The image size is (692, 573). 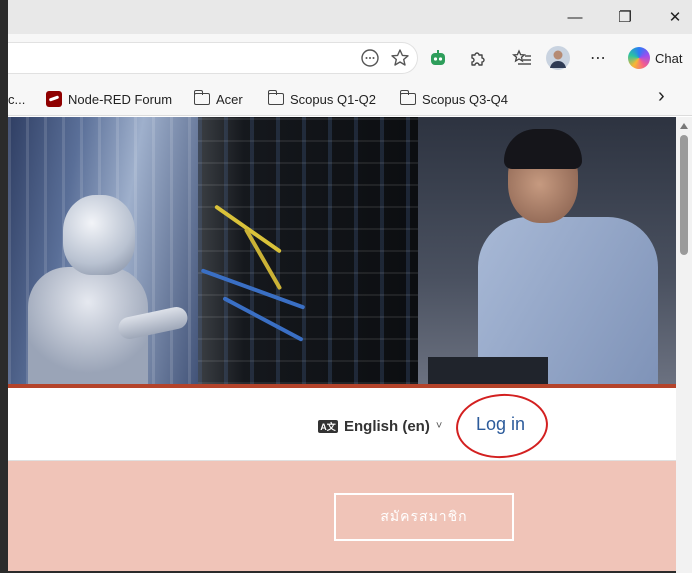 What do you see at coordinates (669, 58) in the screenshot?
I see `chat-label: Chat` at bounding box center [669, 58].